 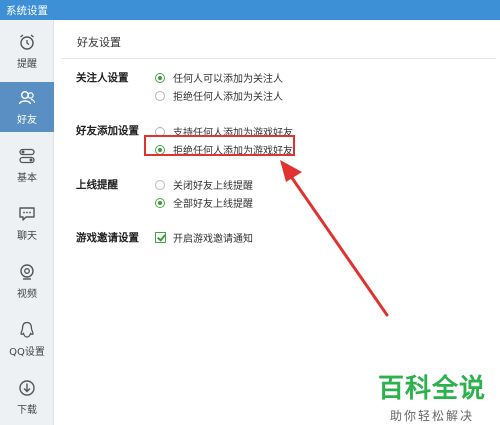 I want to click on annotation-arrow, so click(x=334, y=238).